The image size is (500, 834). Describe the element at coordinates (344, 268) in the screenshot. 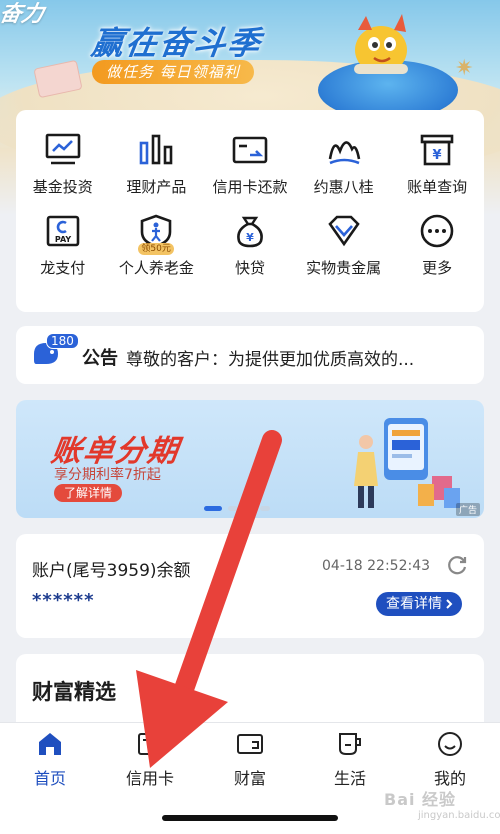

I see `menu-label: 实物贵金属` at that location.